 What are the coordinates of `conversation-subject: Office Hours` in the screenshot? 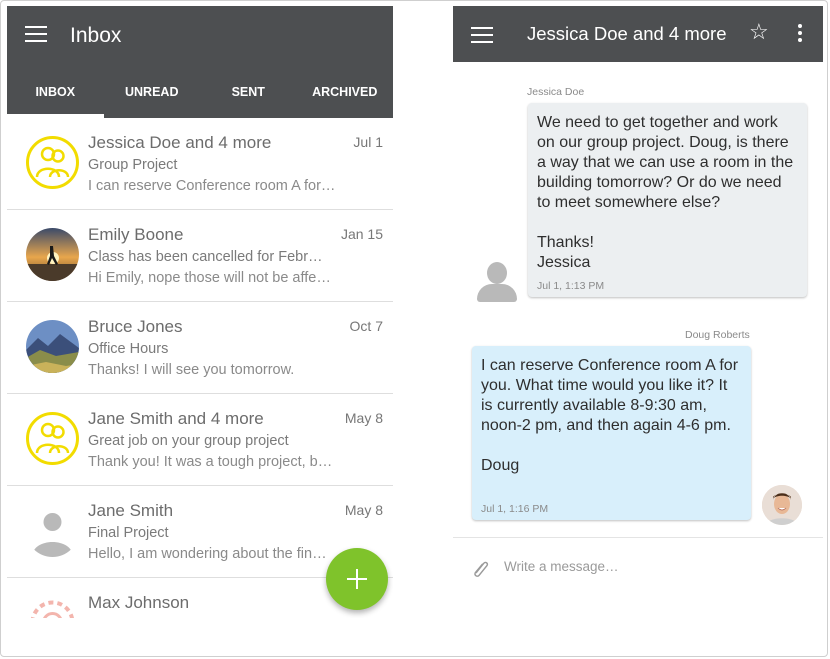 It's located at (128, 349).